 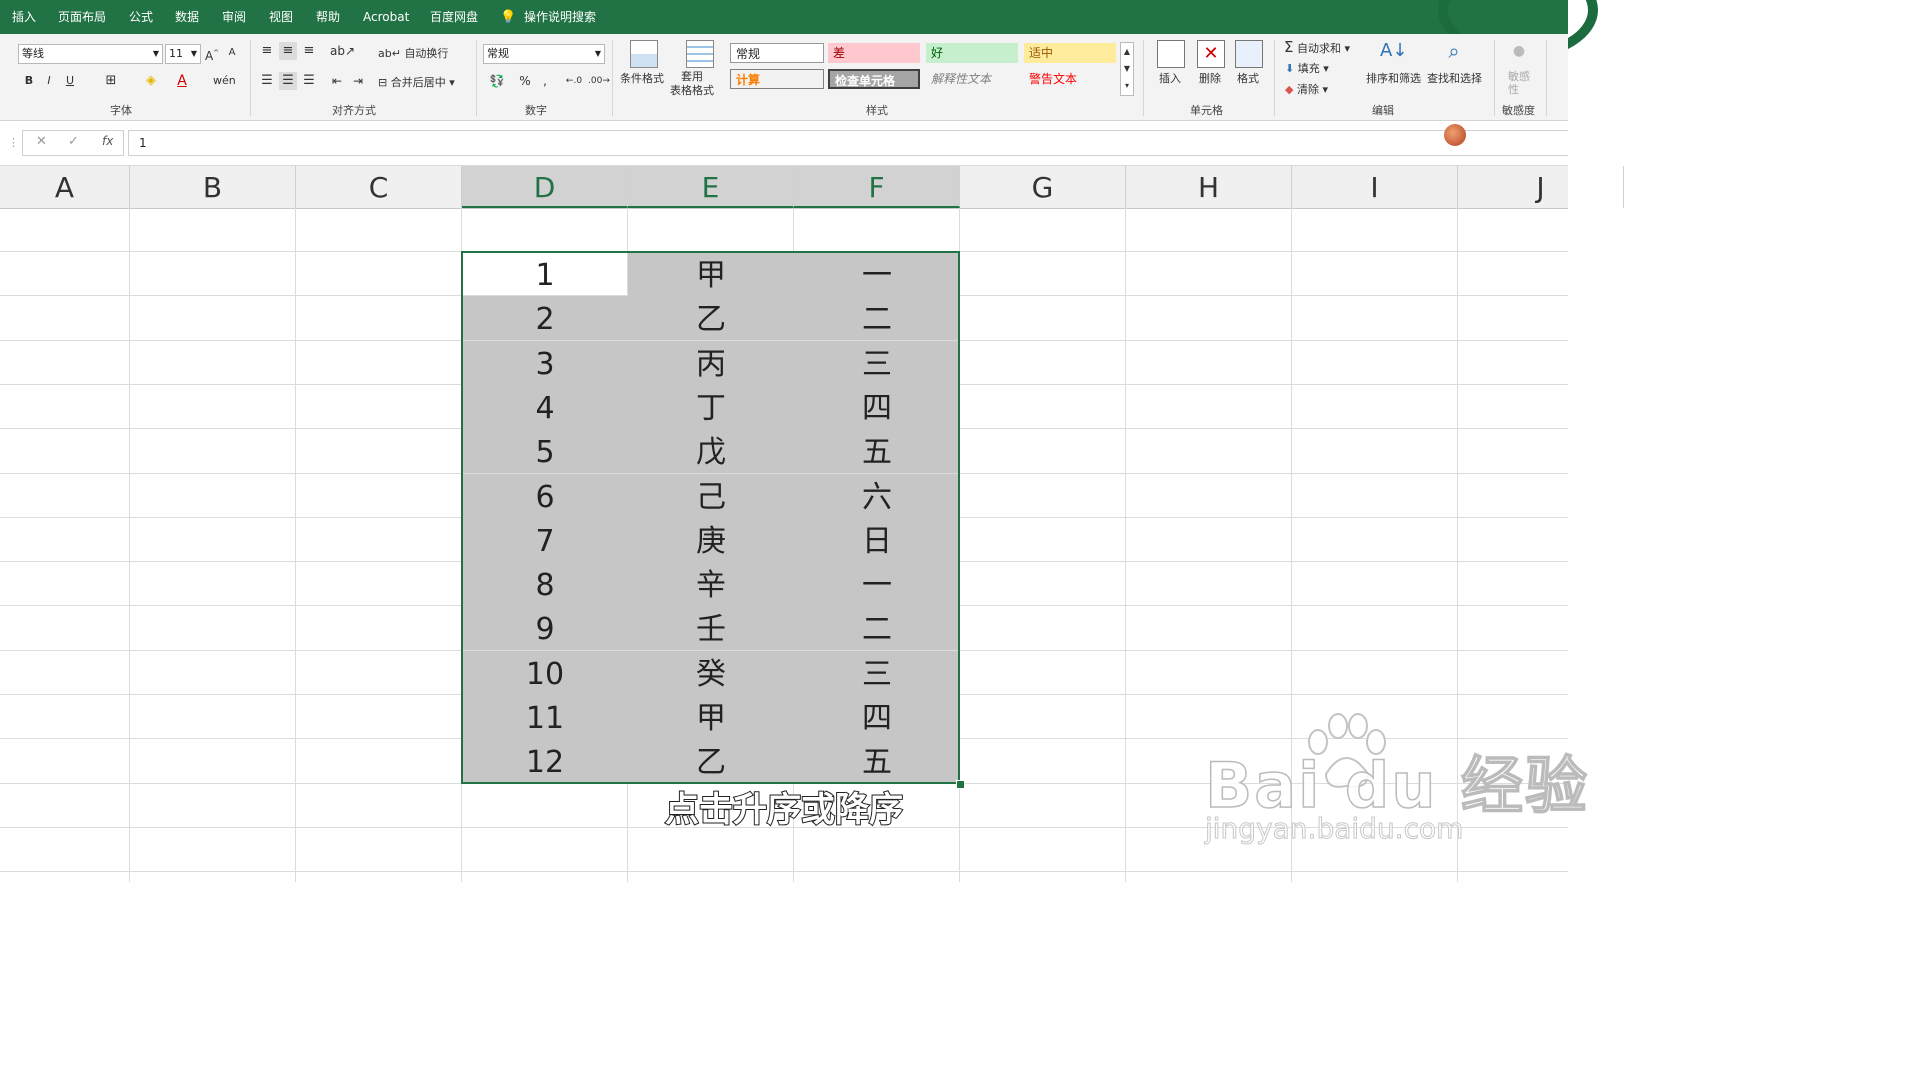 I want to click on cell-style-warning: 警告文本, so click(x=1070, y=79).